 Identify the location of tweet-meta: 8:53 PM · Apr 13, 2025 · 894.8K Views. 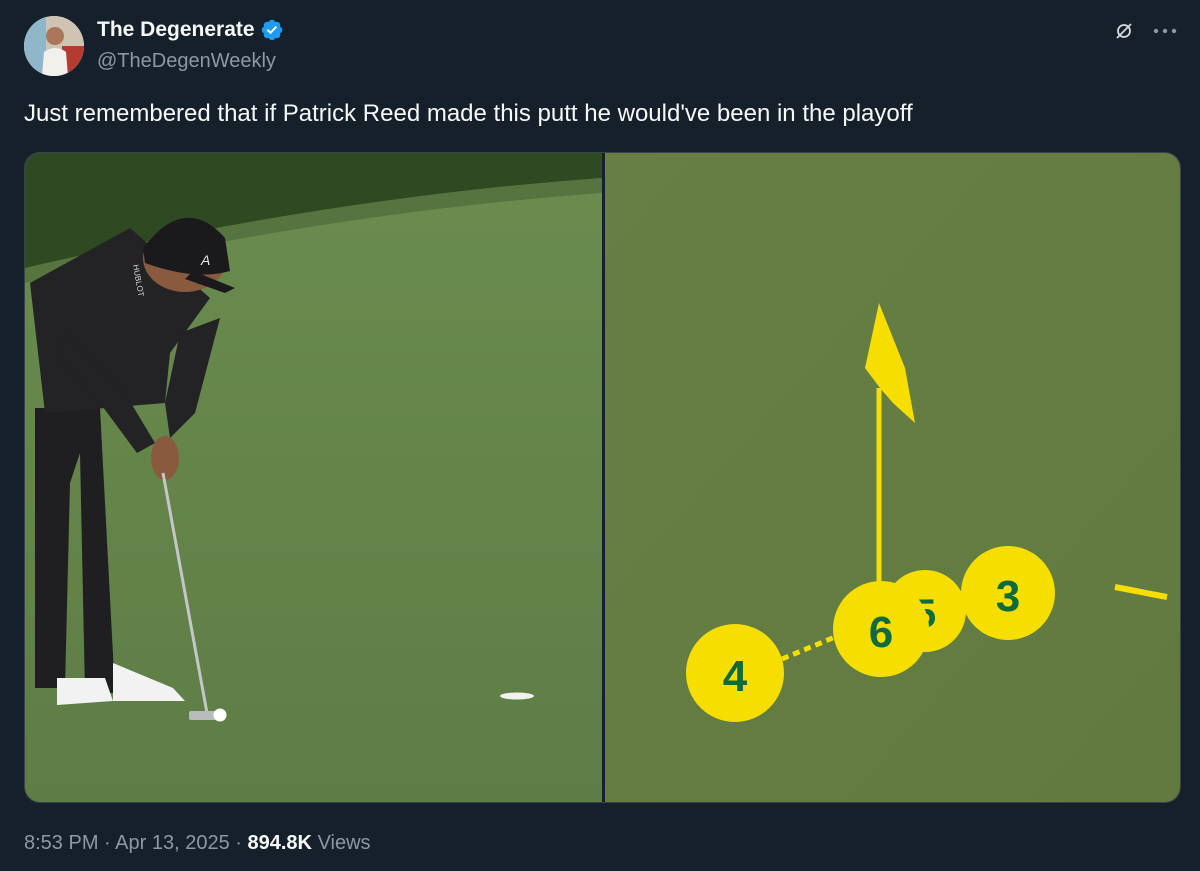
(197, 843).